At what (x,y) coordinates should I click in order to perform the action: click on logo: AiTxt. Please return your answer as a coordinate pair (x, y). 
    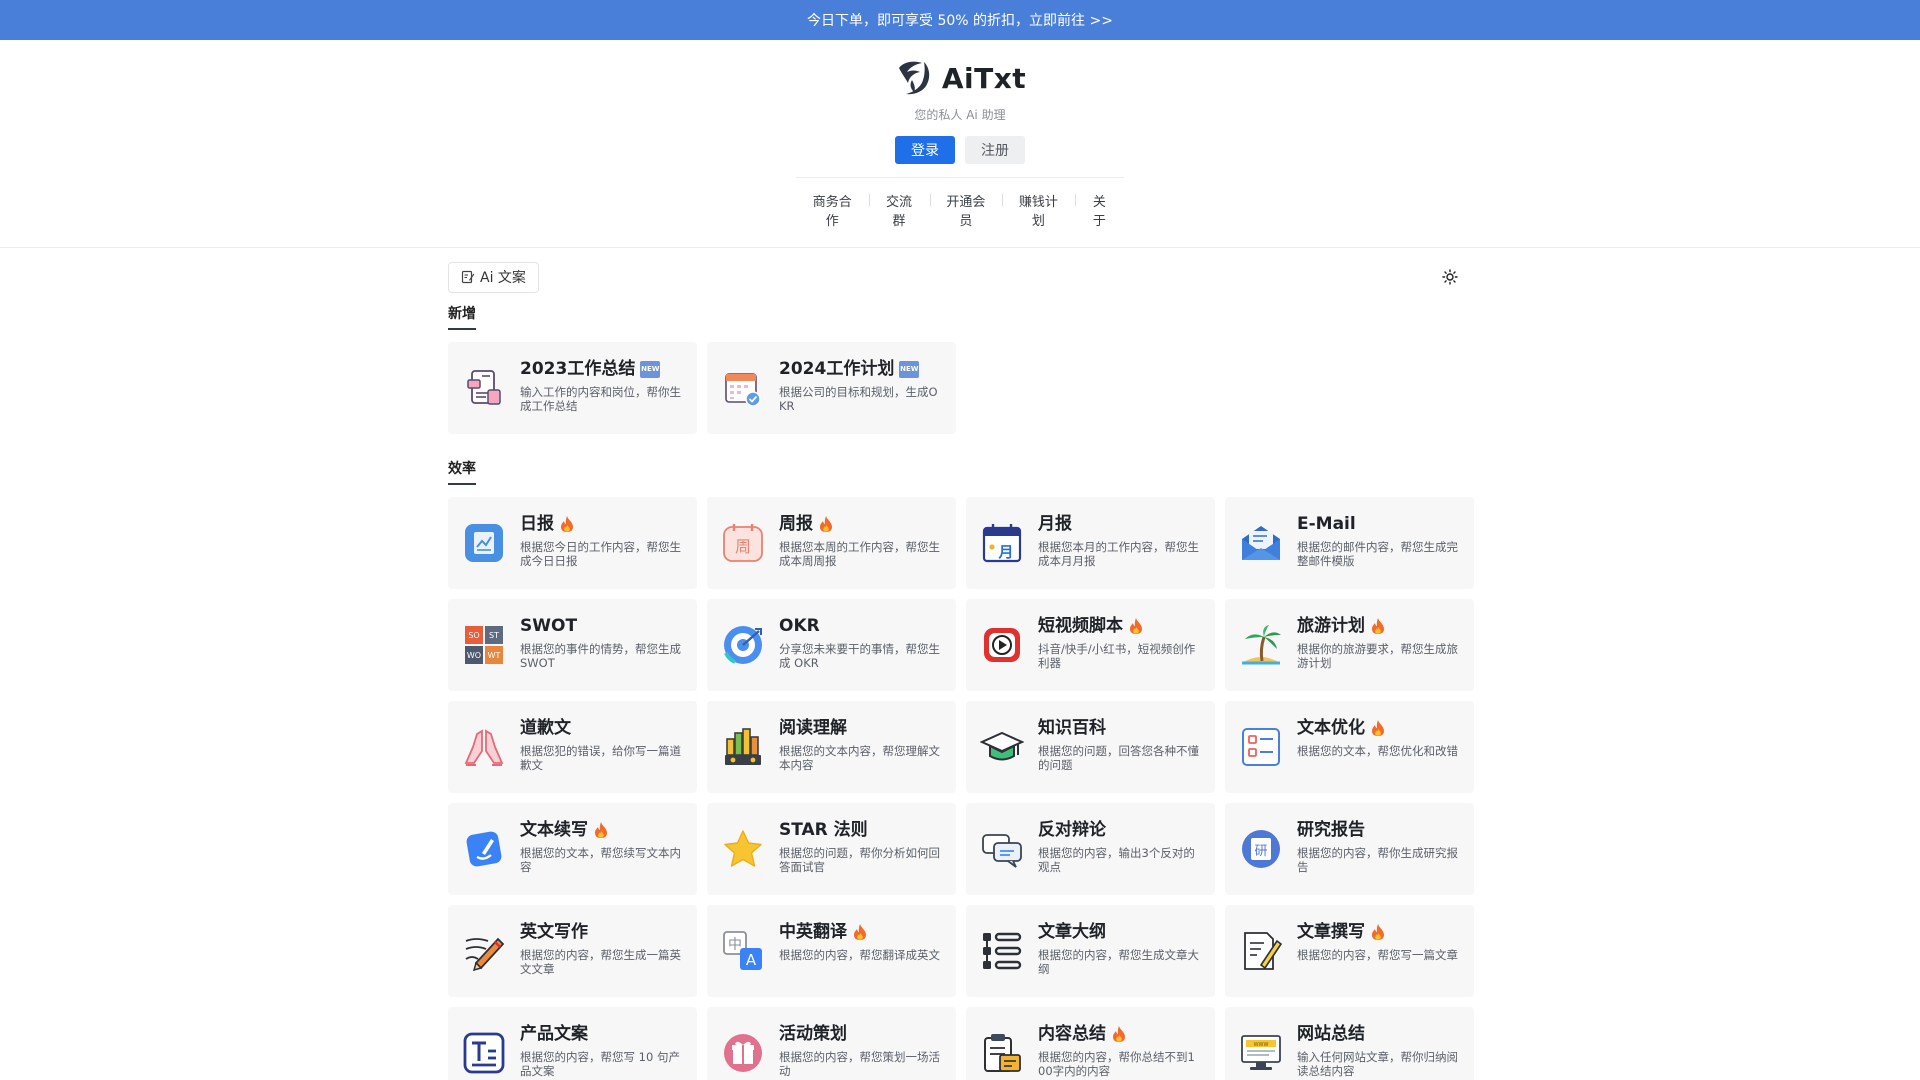
    Looking at the image, I should click on (960, 78).